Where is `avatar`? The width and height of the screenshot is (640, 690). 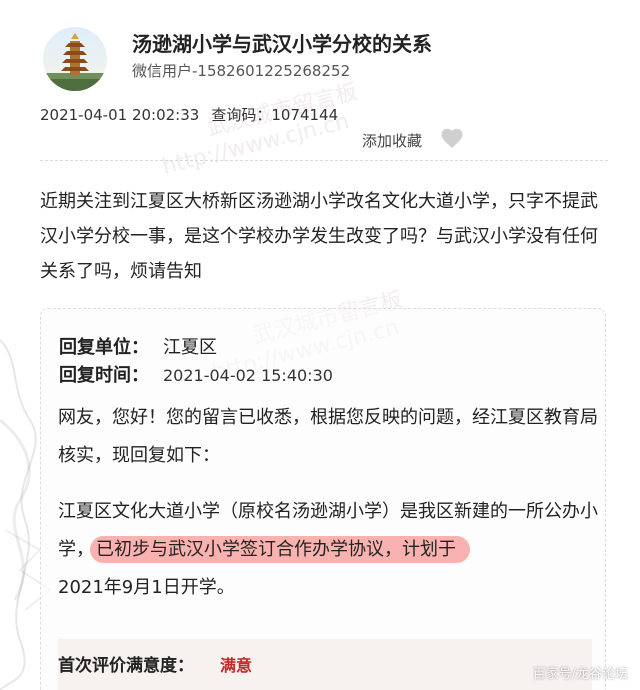 avatar is located at coordinates (75, 59).